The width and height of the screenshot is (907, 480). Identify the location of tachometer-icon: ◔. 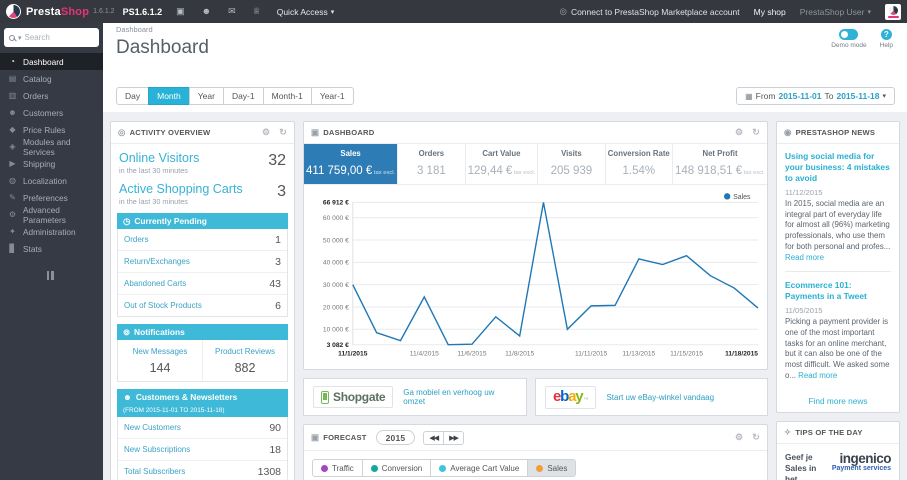
(12, 61).